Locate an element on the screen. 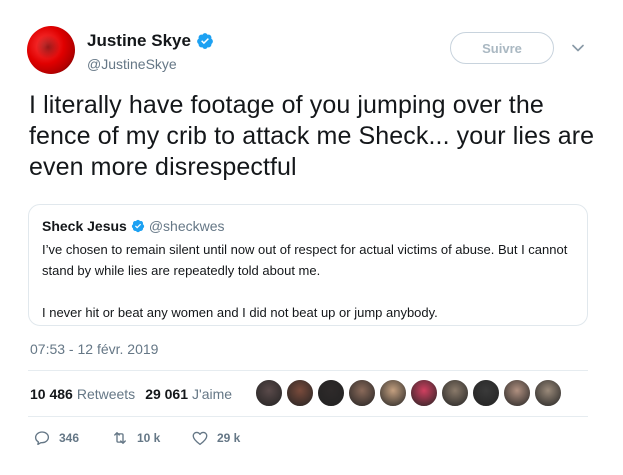 This screenshot has height=475, width=623. chevron-down-icon is located at coordinates (578, 48).